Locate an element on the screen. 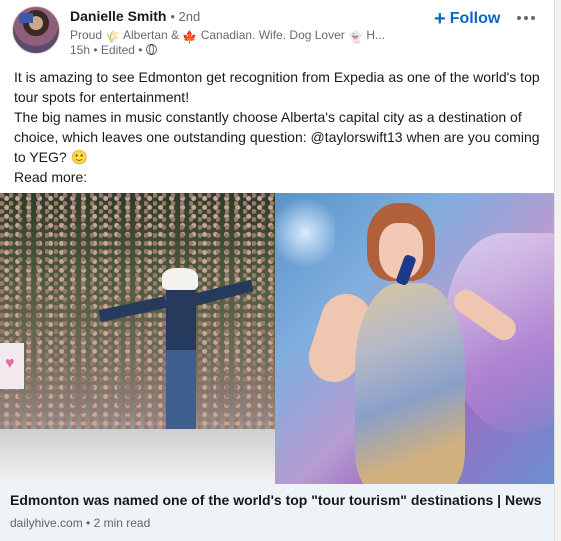 Image resolution: width=561 pixels, height=541 pixels. headline-part-1: Proud is located at coordinates (86, 35).